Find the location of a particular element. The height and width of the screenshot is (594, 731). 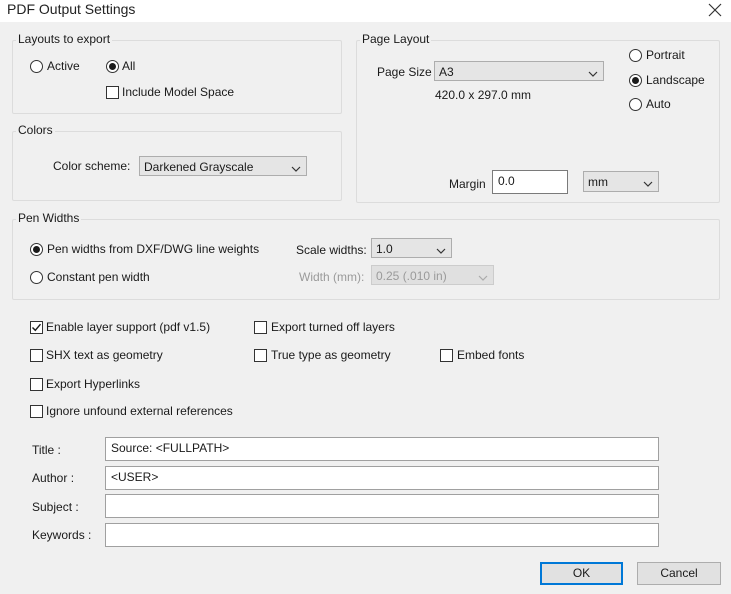

width-mm-select: 0.25 (.010 in) is located at coordinates (432, 275).